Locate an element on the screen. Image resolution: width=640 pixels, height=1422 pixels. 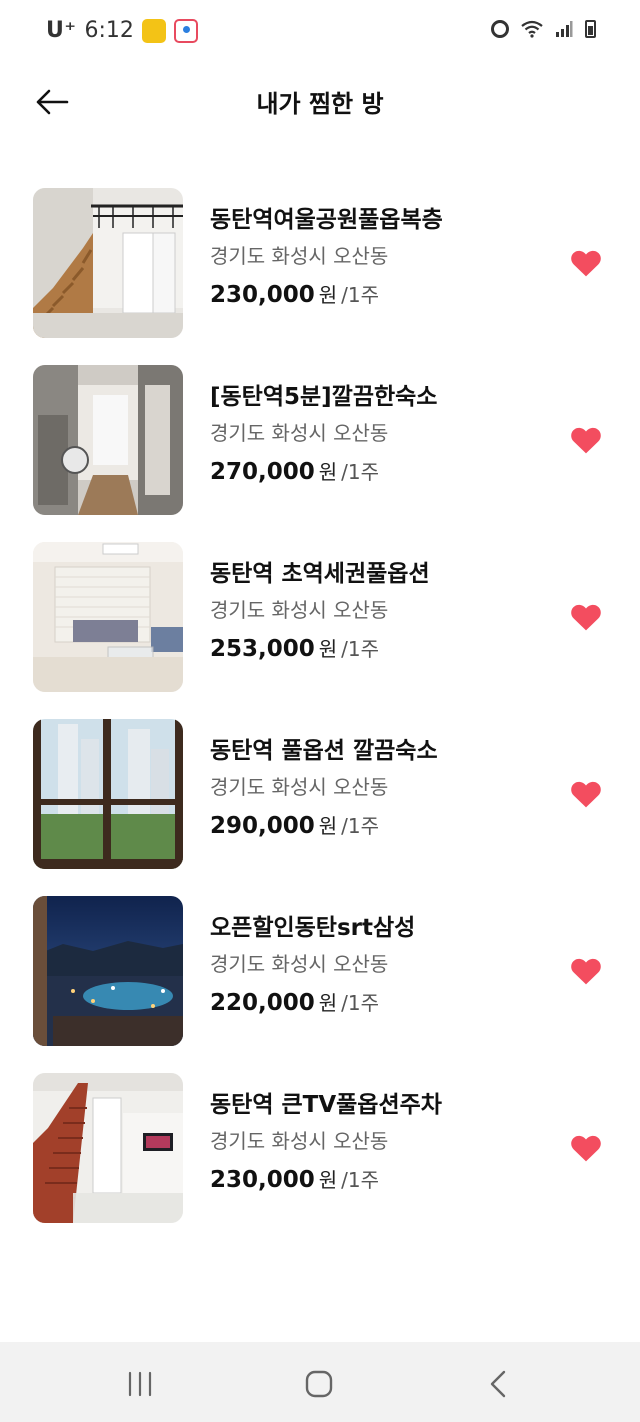
listing-info: 동탄역 큰TV풀옵션주차 경기도 화성시 오산동 230,000 원/1주 is located at coordinates (326, 1139).